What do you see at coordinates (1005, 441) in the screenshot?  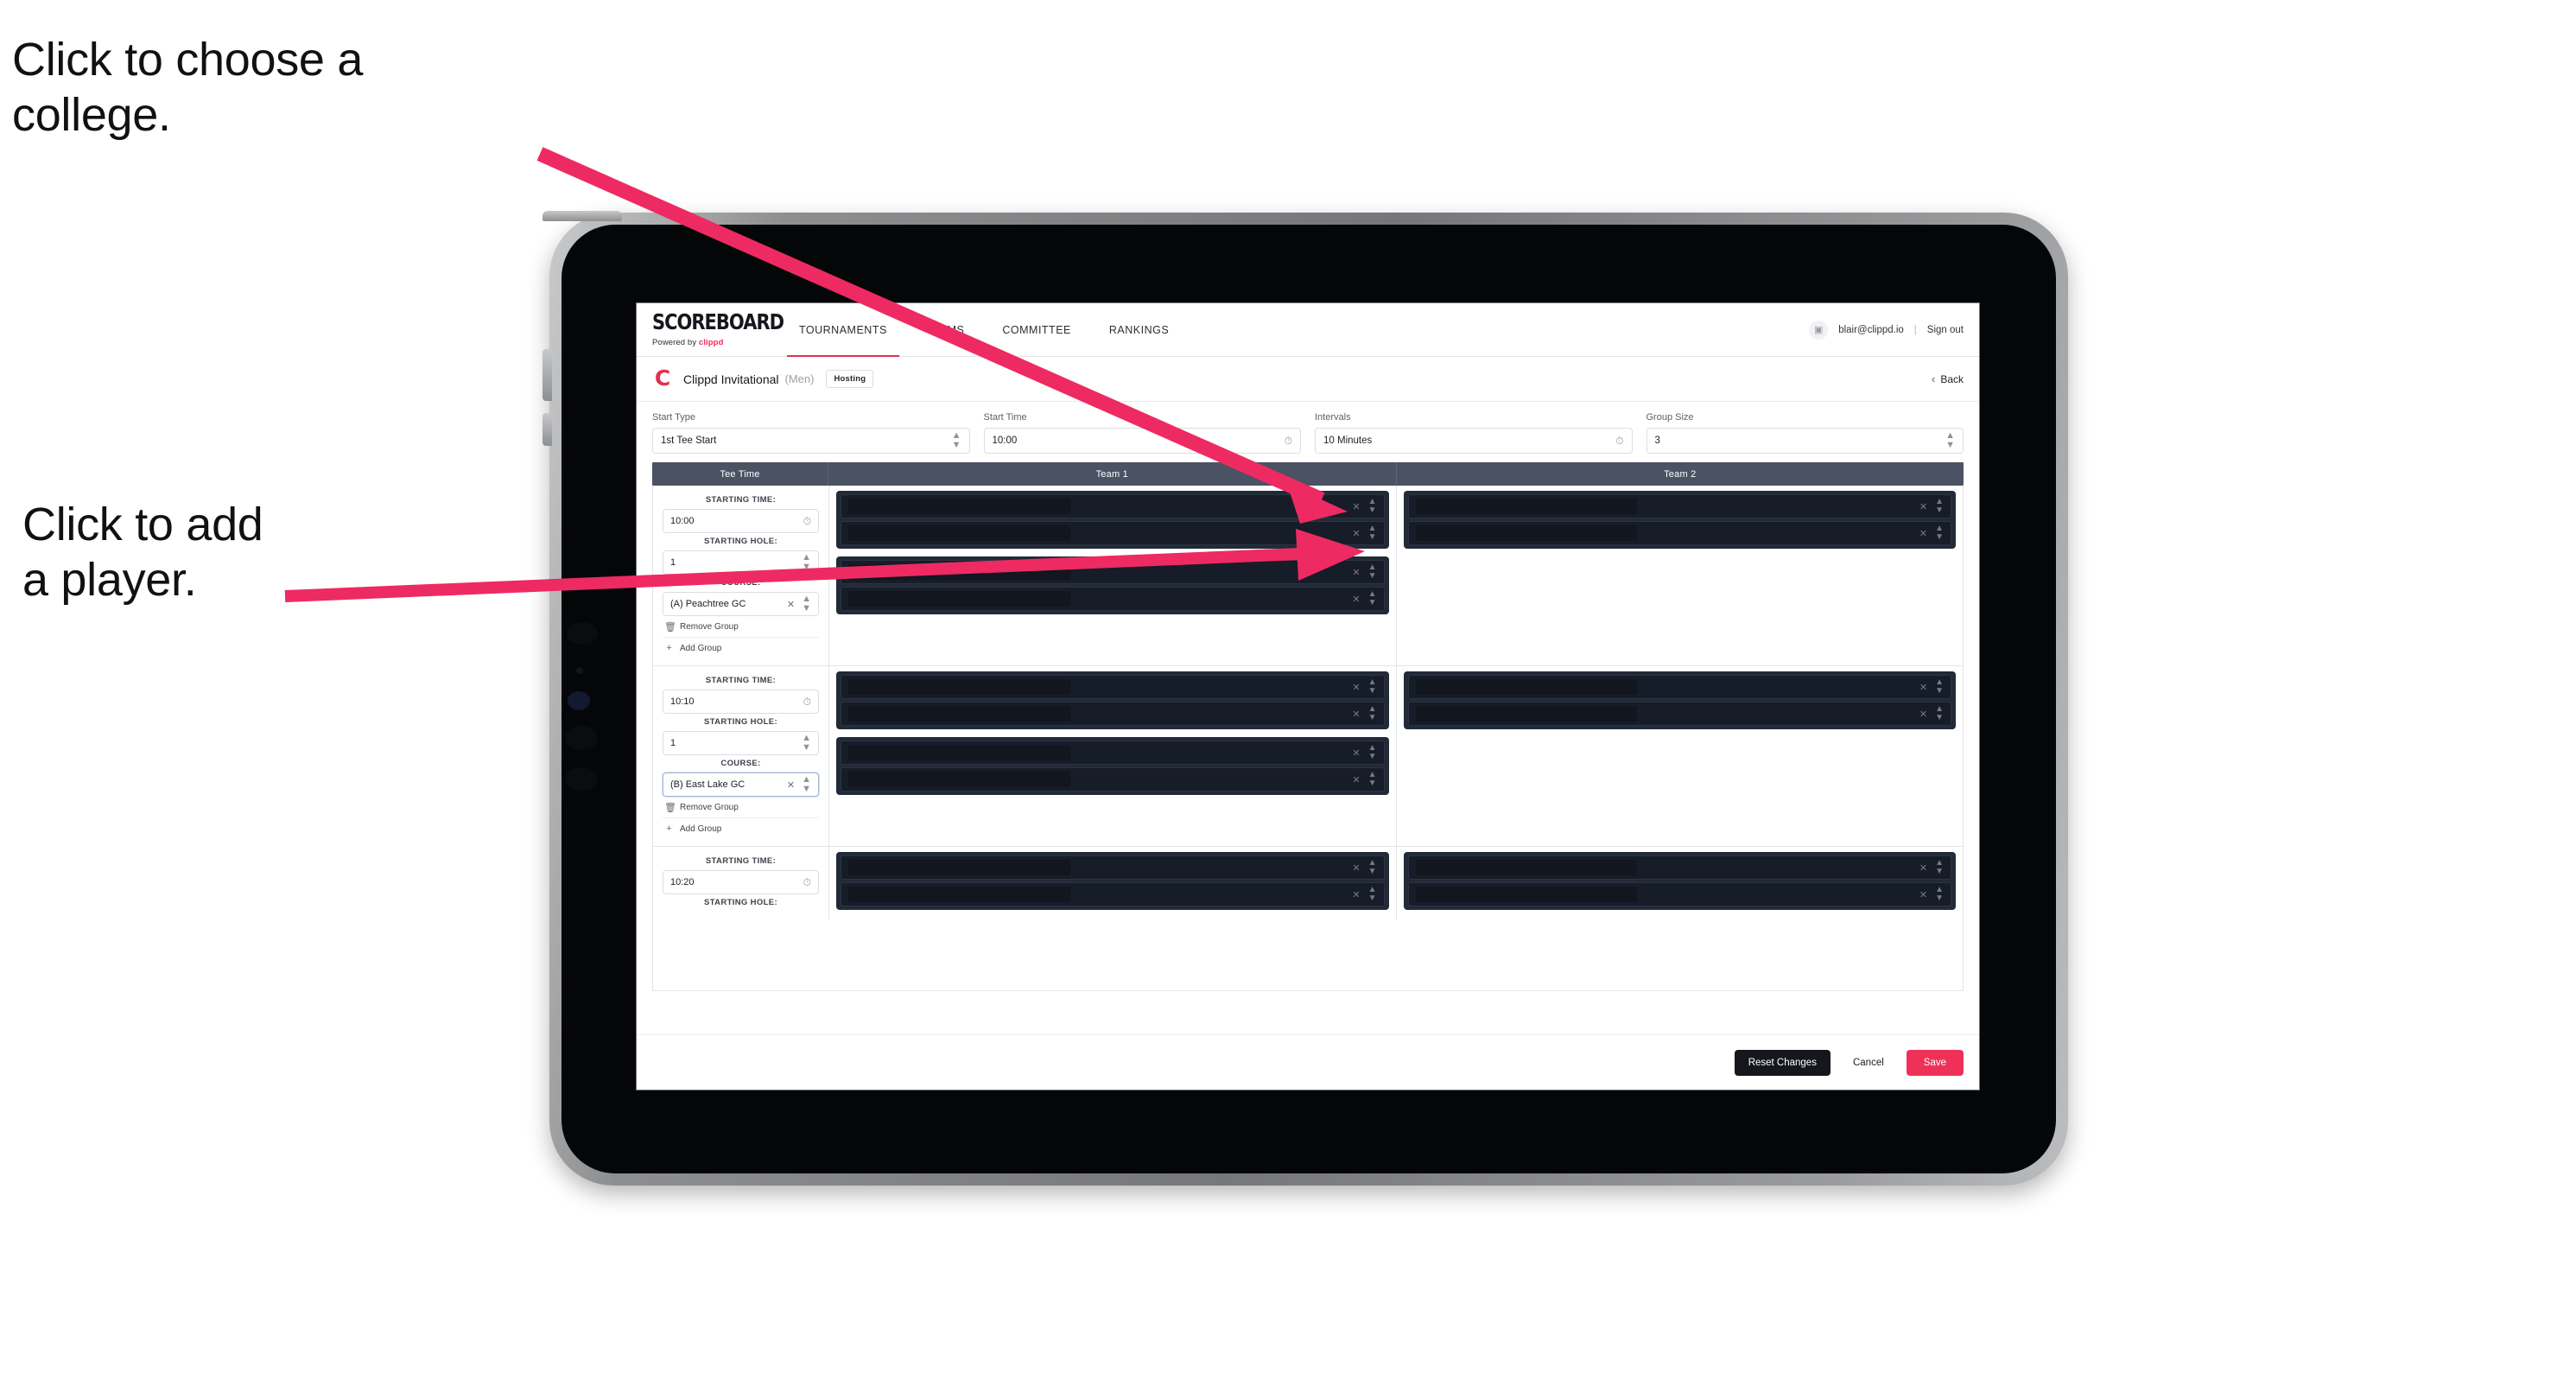 I see `start-time-value: 10:00` at bounding box center [1005, 441].